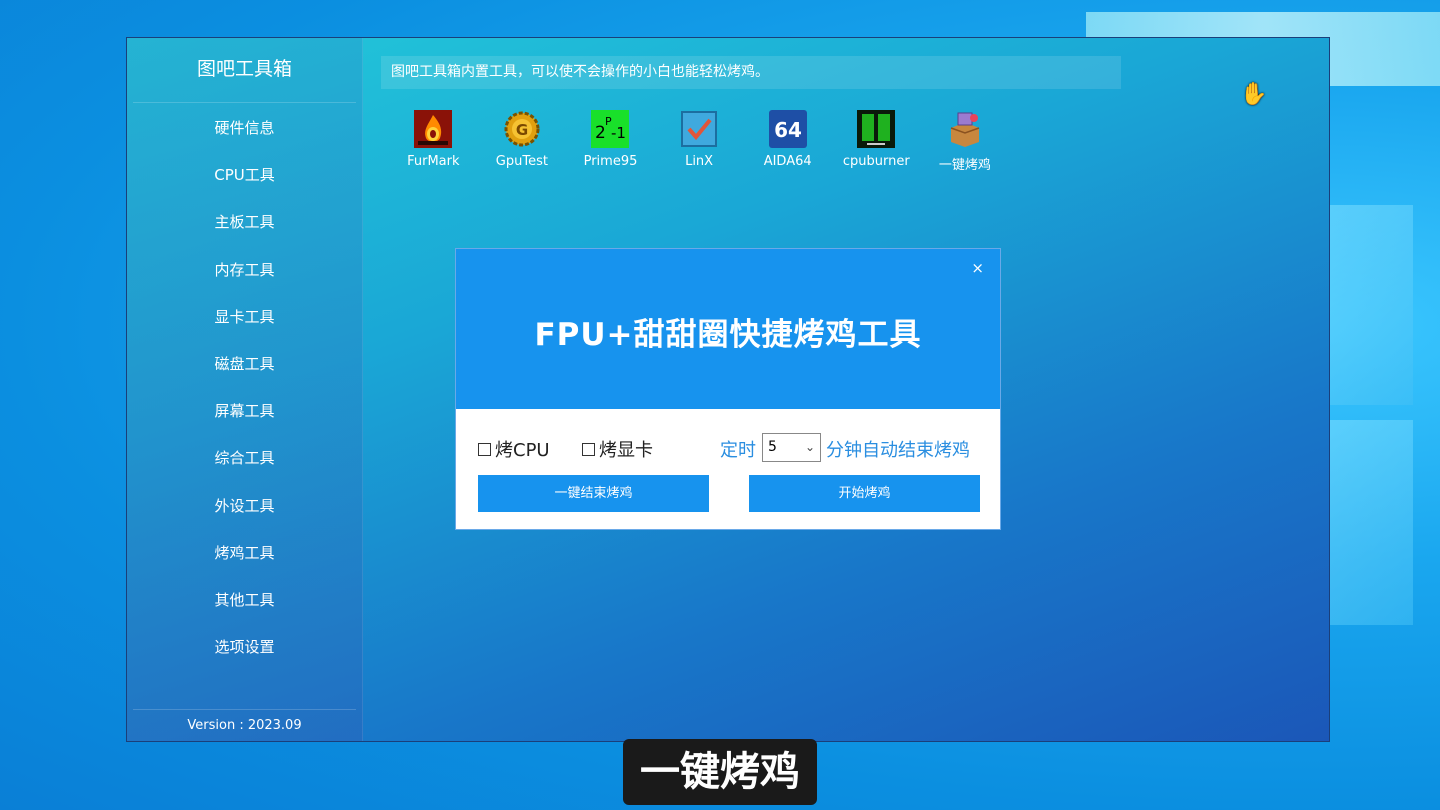 This screenshot has height=810, width=1440. What do you see at coordinates (876, 161) in the screenshot?
I see `tool-label: cpuburner` at bounding box center [876, 161].